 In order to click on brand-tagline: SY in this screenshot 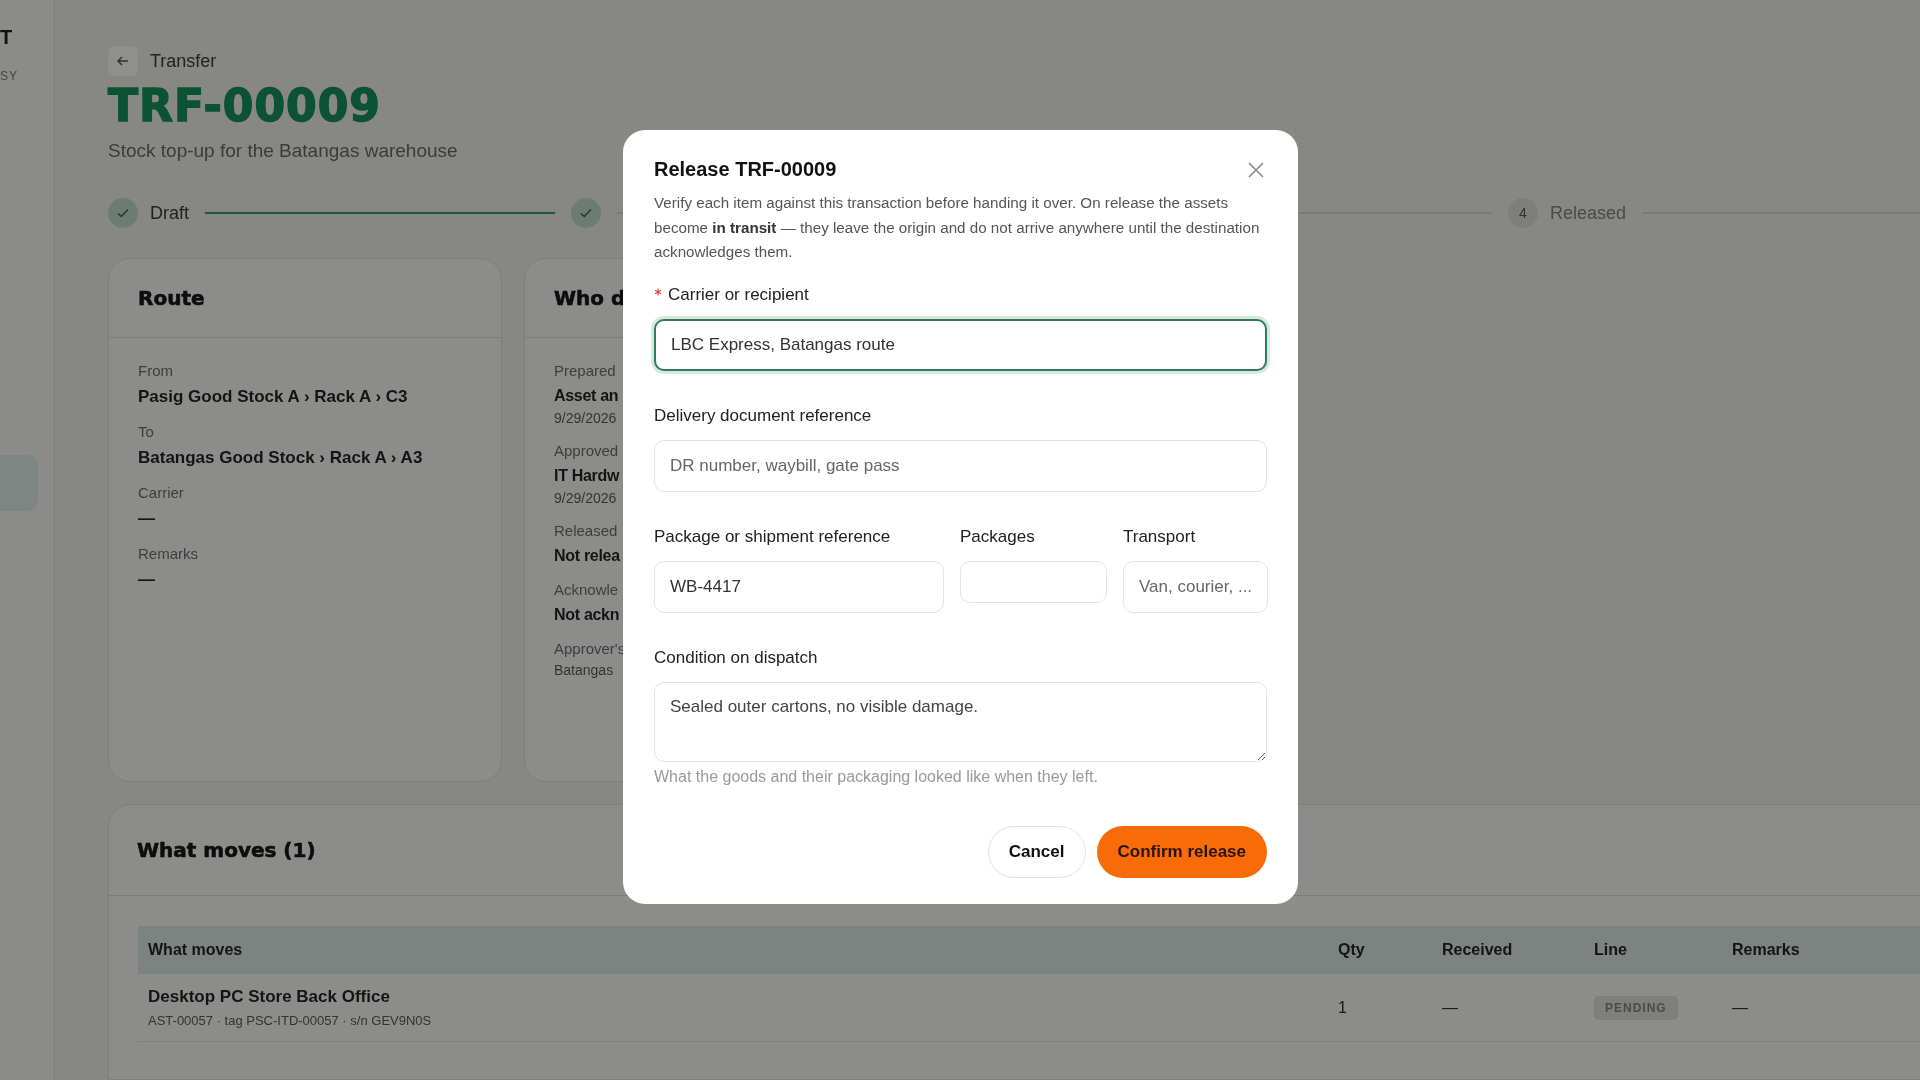, I will do `click(9, 76)`.